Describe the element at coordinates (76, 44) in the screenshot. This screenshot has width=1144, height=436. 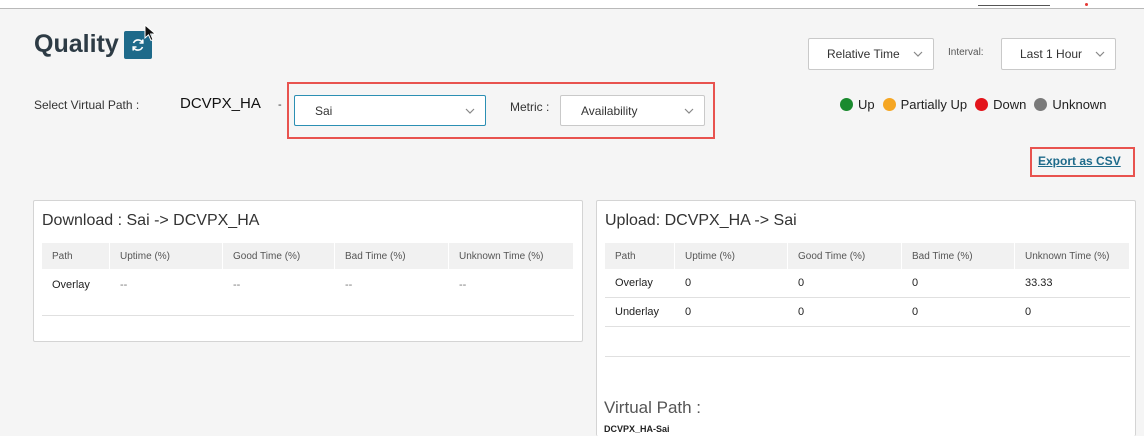
I see `page-title: Quality` at that location.